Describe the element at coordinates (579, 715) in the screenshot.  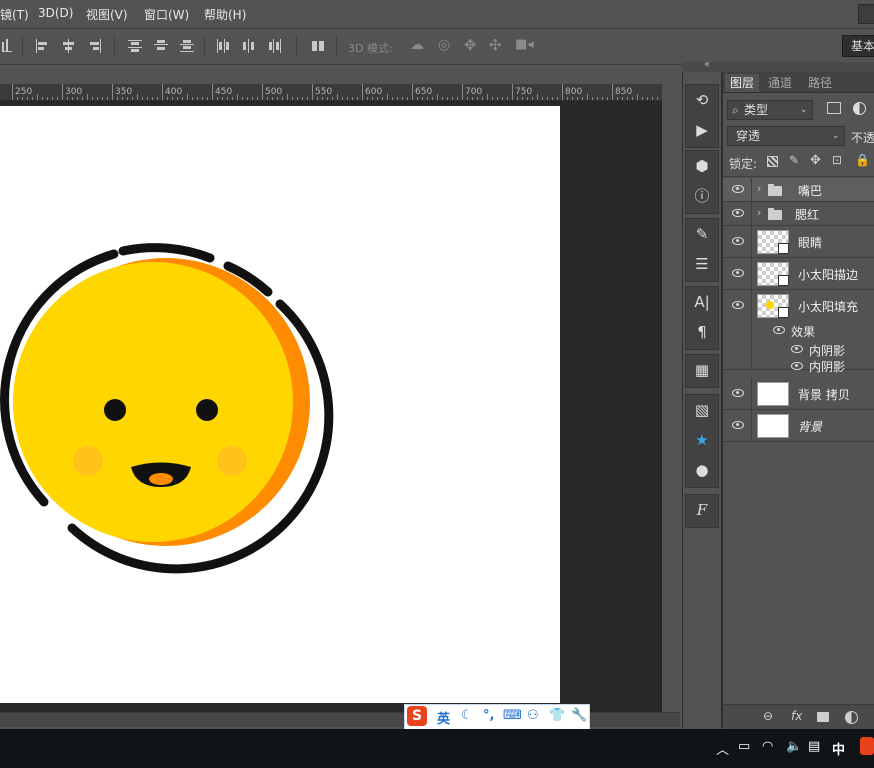
I see `tools-icon: 🔧` at that location.